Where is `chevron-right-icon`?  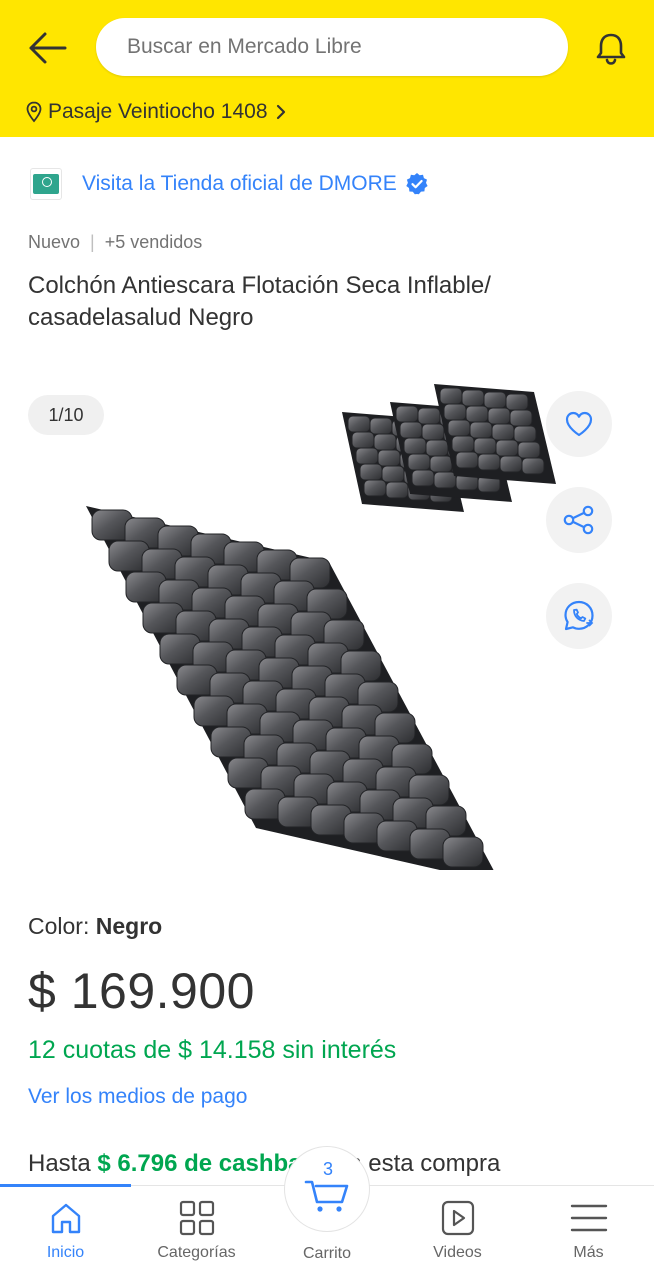 chevron-right-icon is located at coordinates (280, 112).